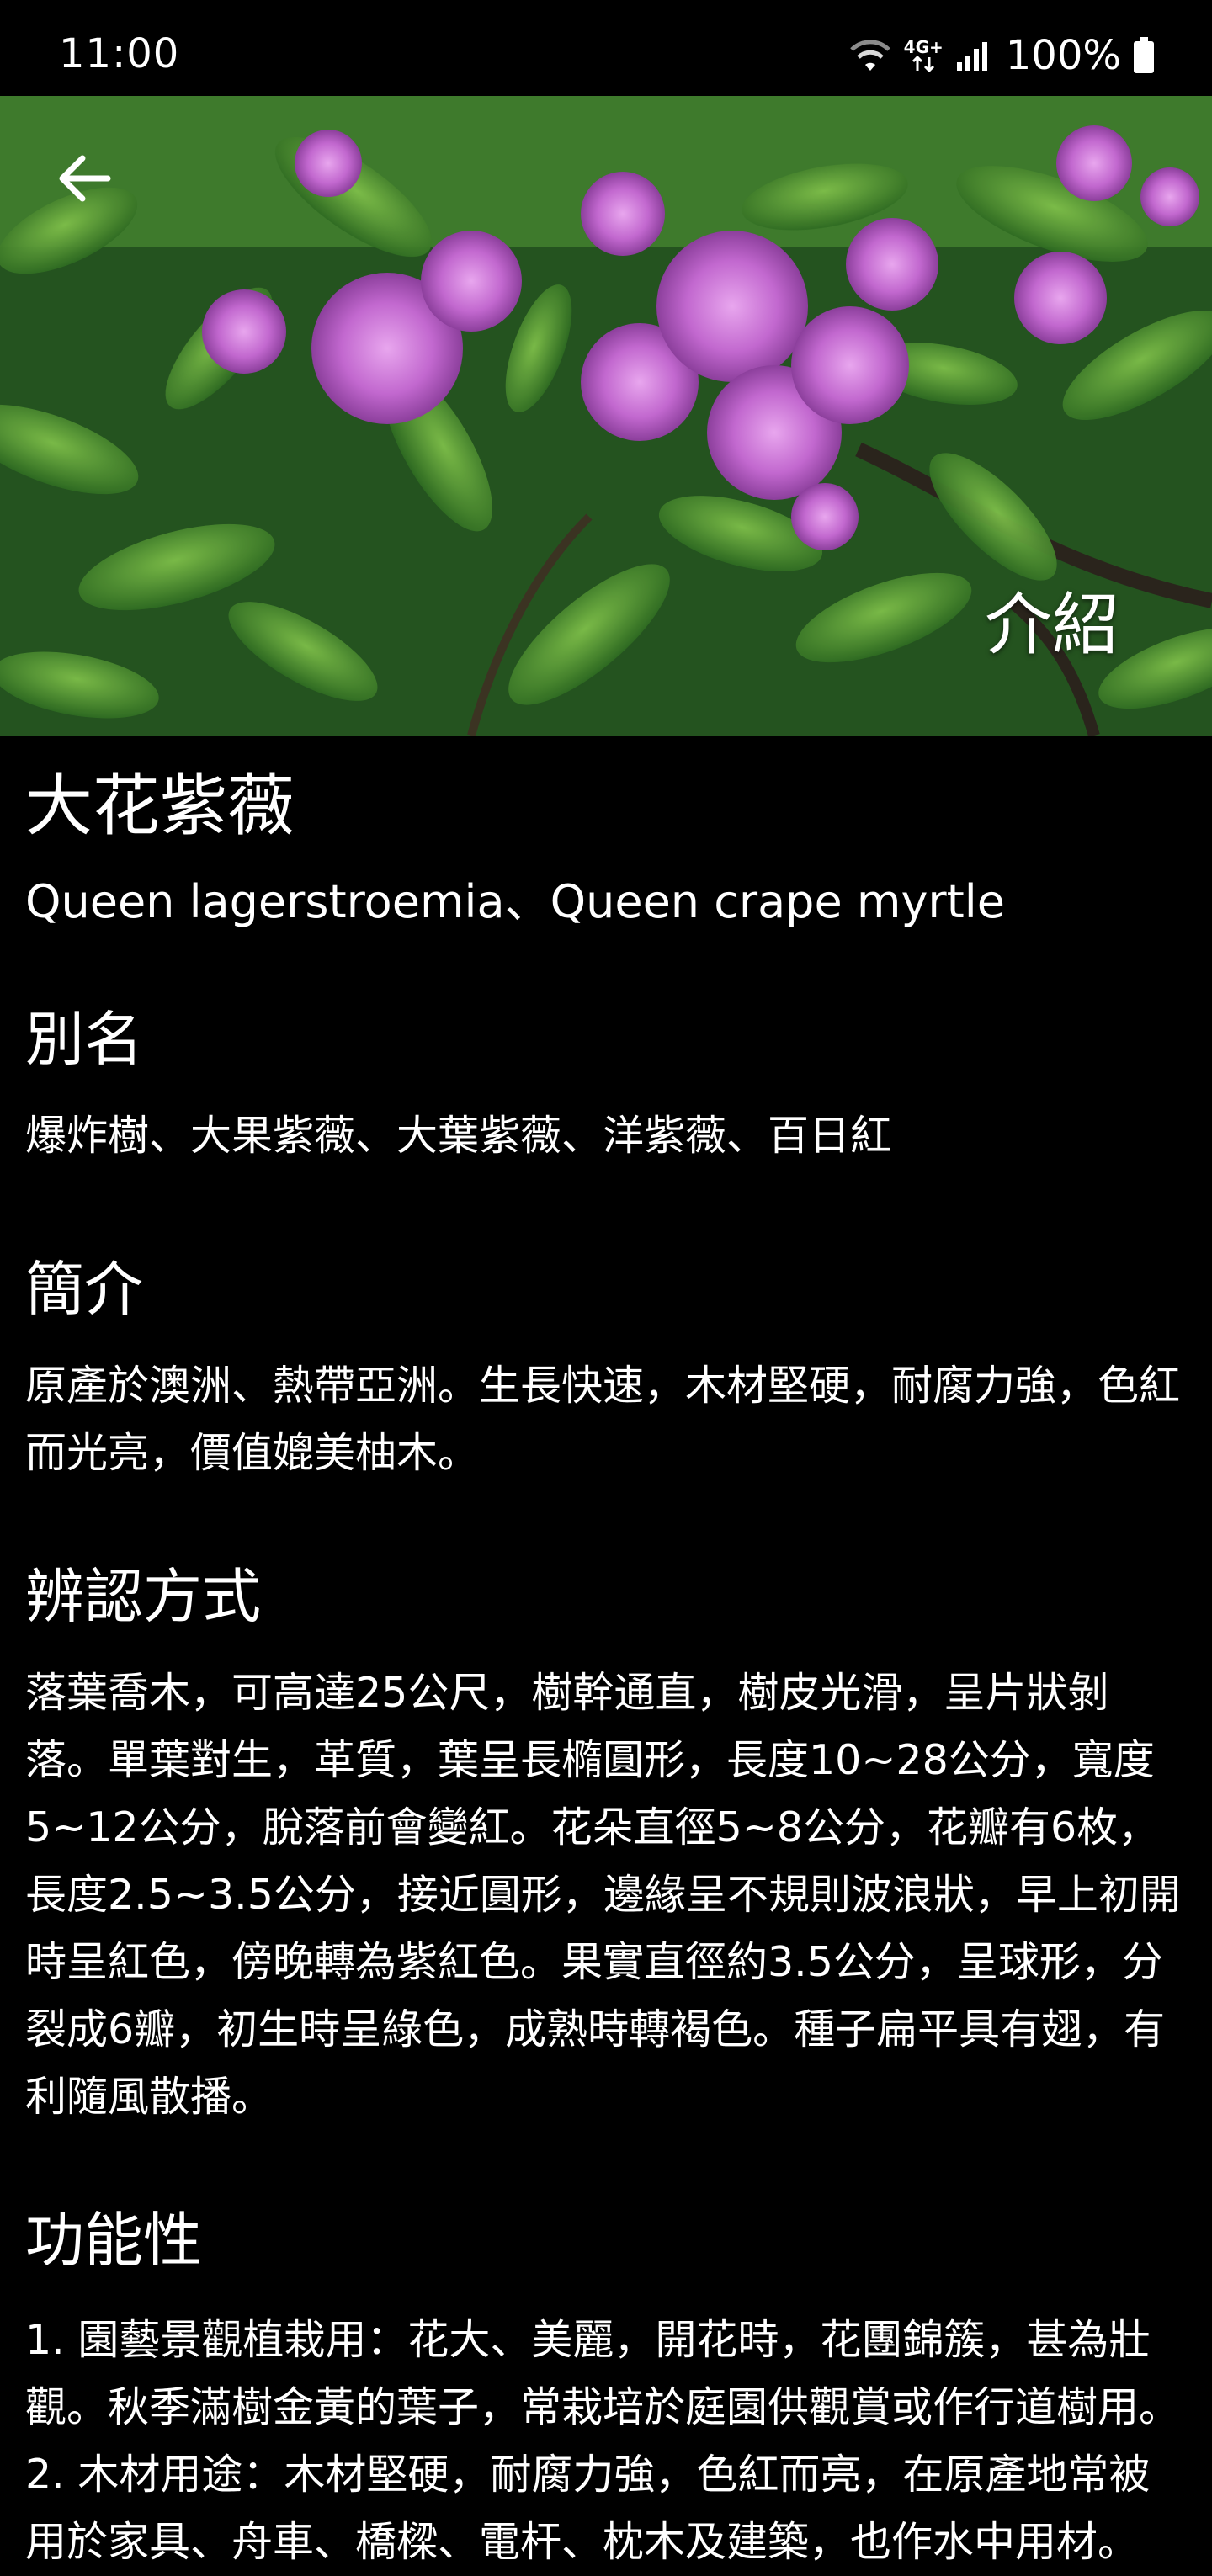 Image resolution: width=1212 pixels, height=2576 pixels. I want to click on plant-english-name: Queen lagerstroemia、Queen crape myrtle, so click(515, 901).